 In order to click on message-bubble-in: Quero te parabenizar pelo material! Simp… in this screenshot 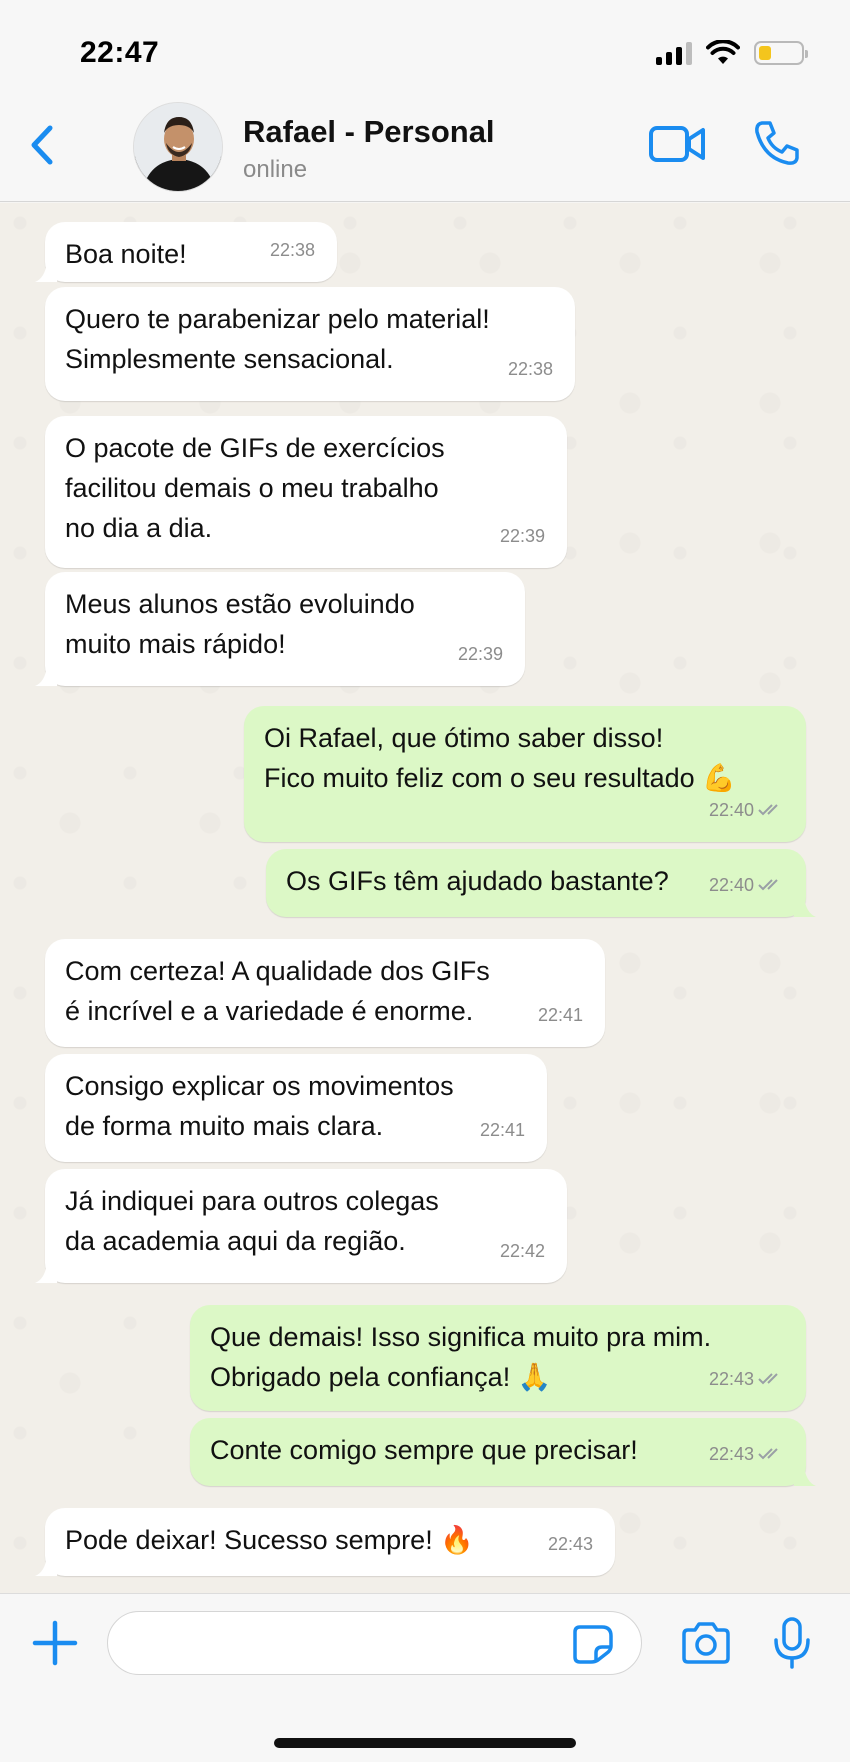, I will do `click(310, 344)`.